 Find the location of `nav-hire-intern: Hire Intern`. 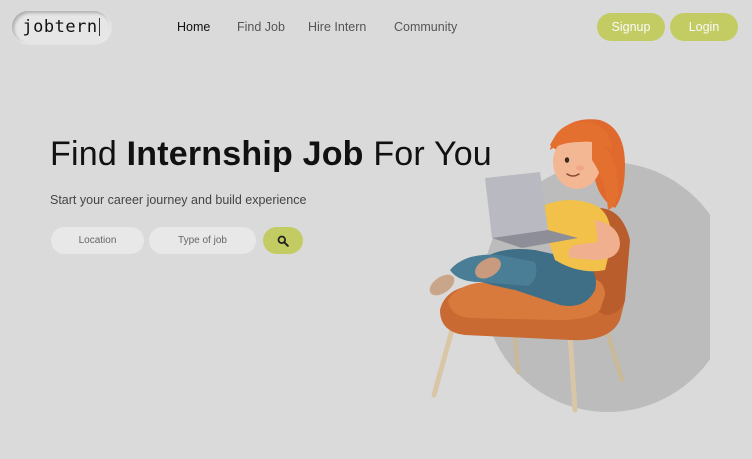

nav-hire-intern: Hire Intern is located at coordinates (337, 27).